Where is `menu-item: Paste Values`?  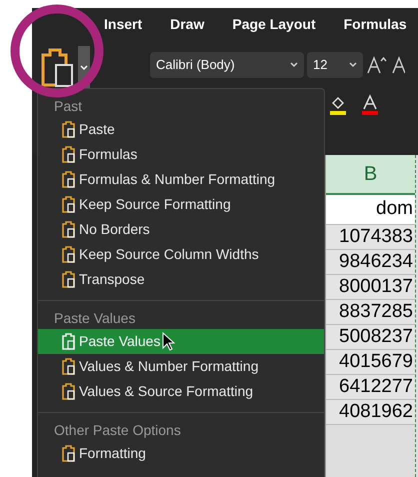
menu-item: Paste Values is located at coordinates (181, 341).